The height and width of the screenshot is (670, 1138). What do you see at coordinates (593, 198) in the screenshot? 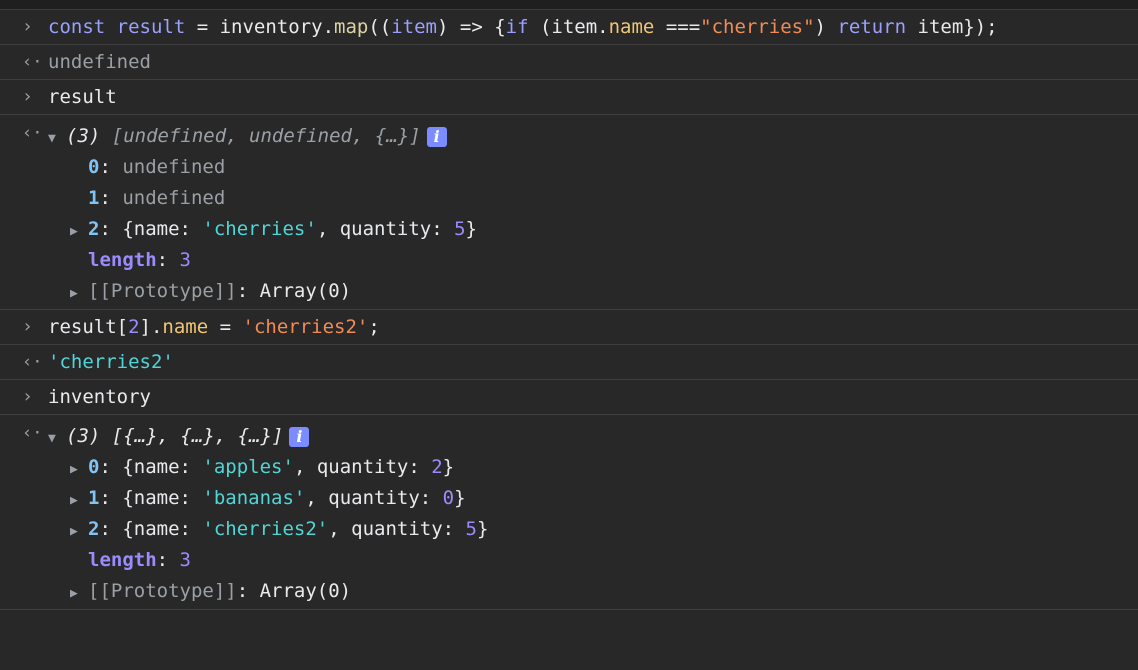
I see `array-item: 1: undefined` at bounding box center [593, 198].